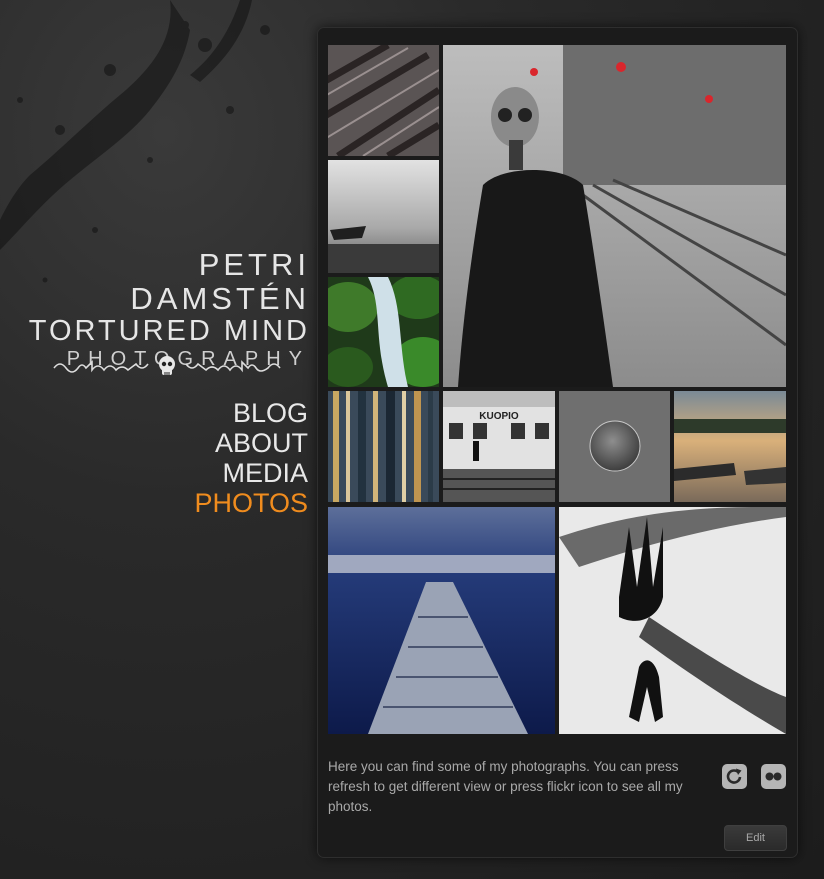  What do you see at coordinates (499, 446) in the screenshot?
I see `kuopio-station-photo: KUOPIO` at bounding box center [499, 446].